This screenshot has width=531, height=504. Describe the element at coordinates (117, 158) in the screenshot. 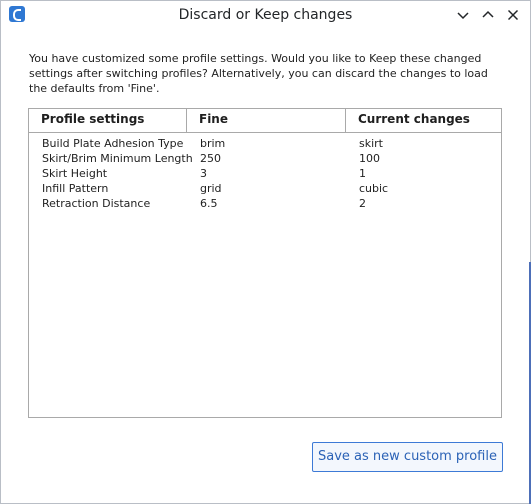

I see `setting-name: Skirt/Brim Minimum Length` at that location.